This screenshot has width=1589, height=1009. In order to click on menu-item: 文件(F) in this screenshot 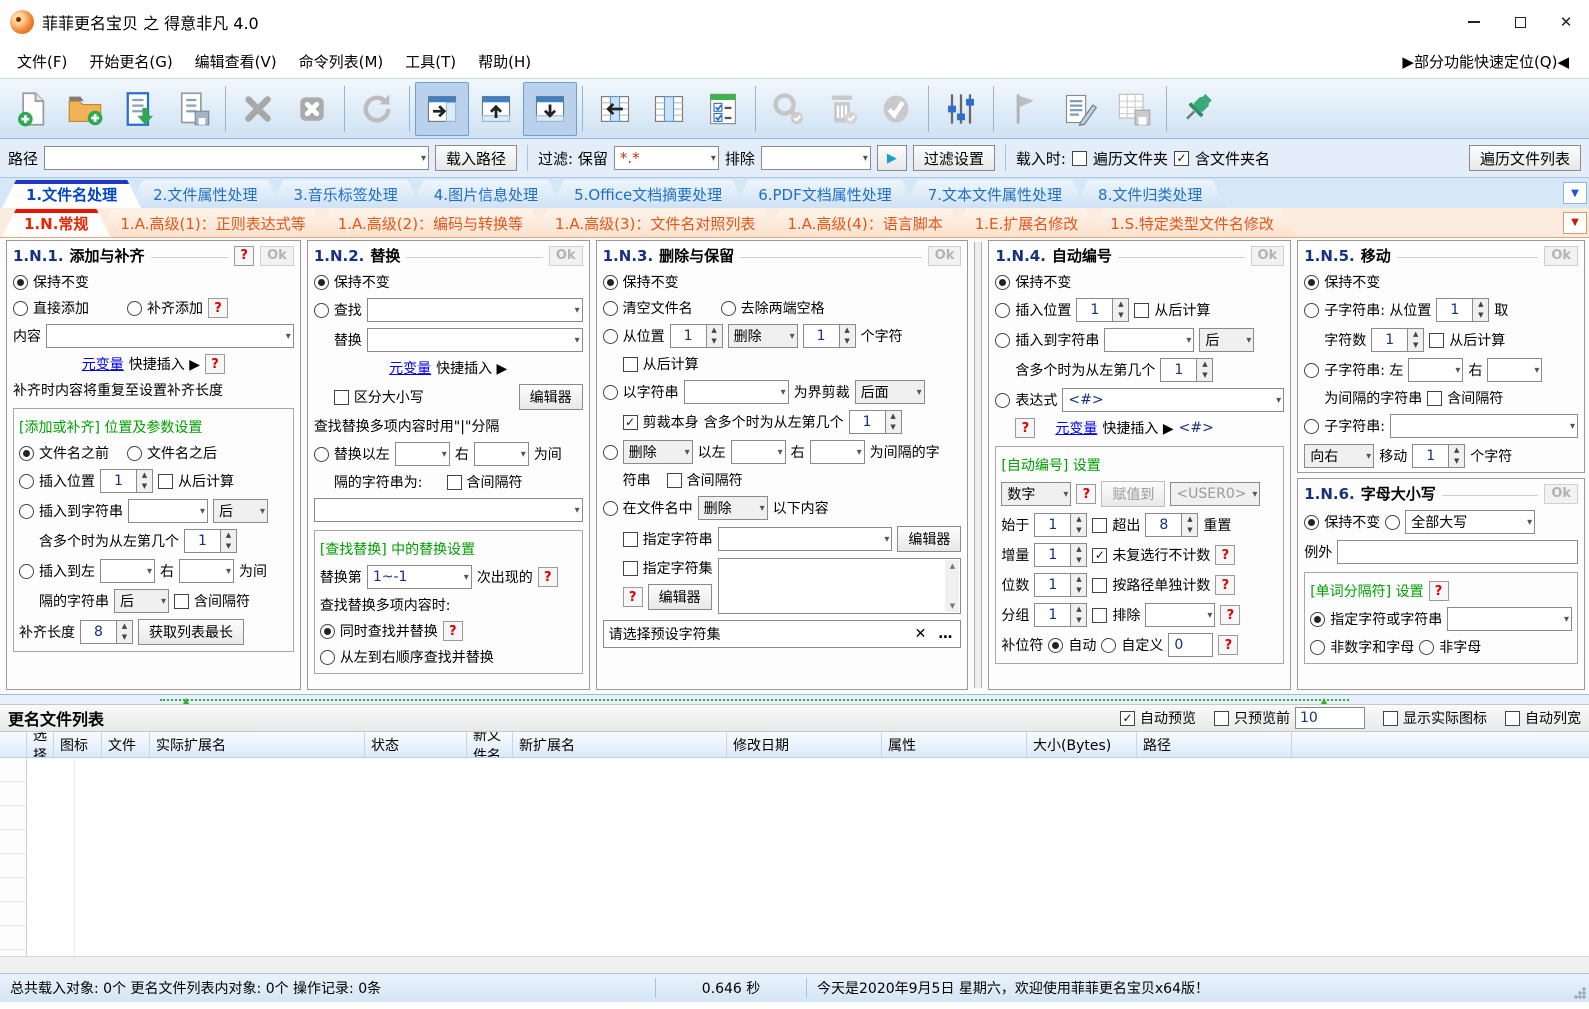, I will do `click(42, 62)`.